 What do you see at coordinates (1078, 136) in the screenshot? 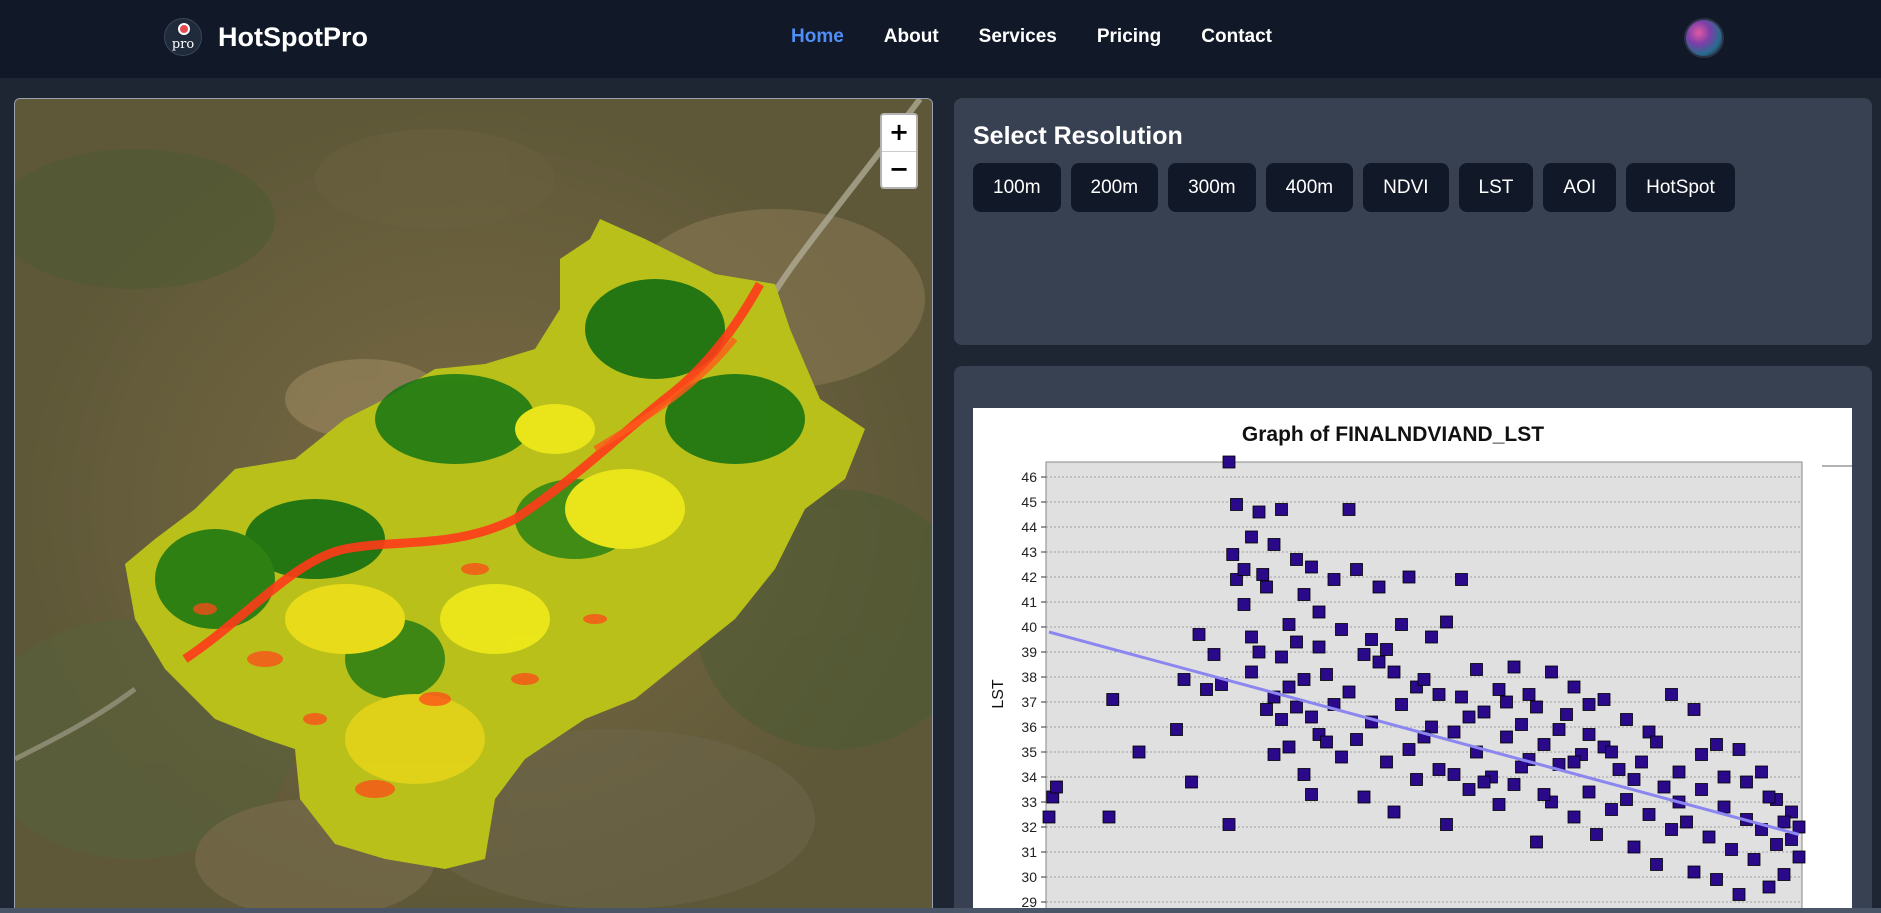
I see `resolution-title: Select Resolution` at bounding box center [1078, 136].